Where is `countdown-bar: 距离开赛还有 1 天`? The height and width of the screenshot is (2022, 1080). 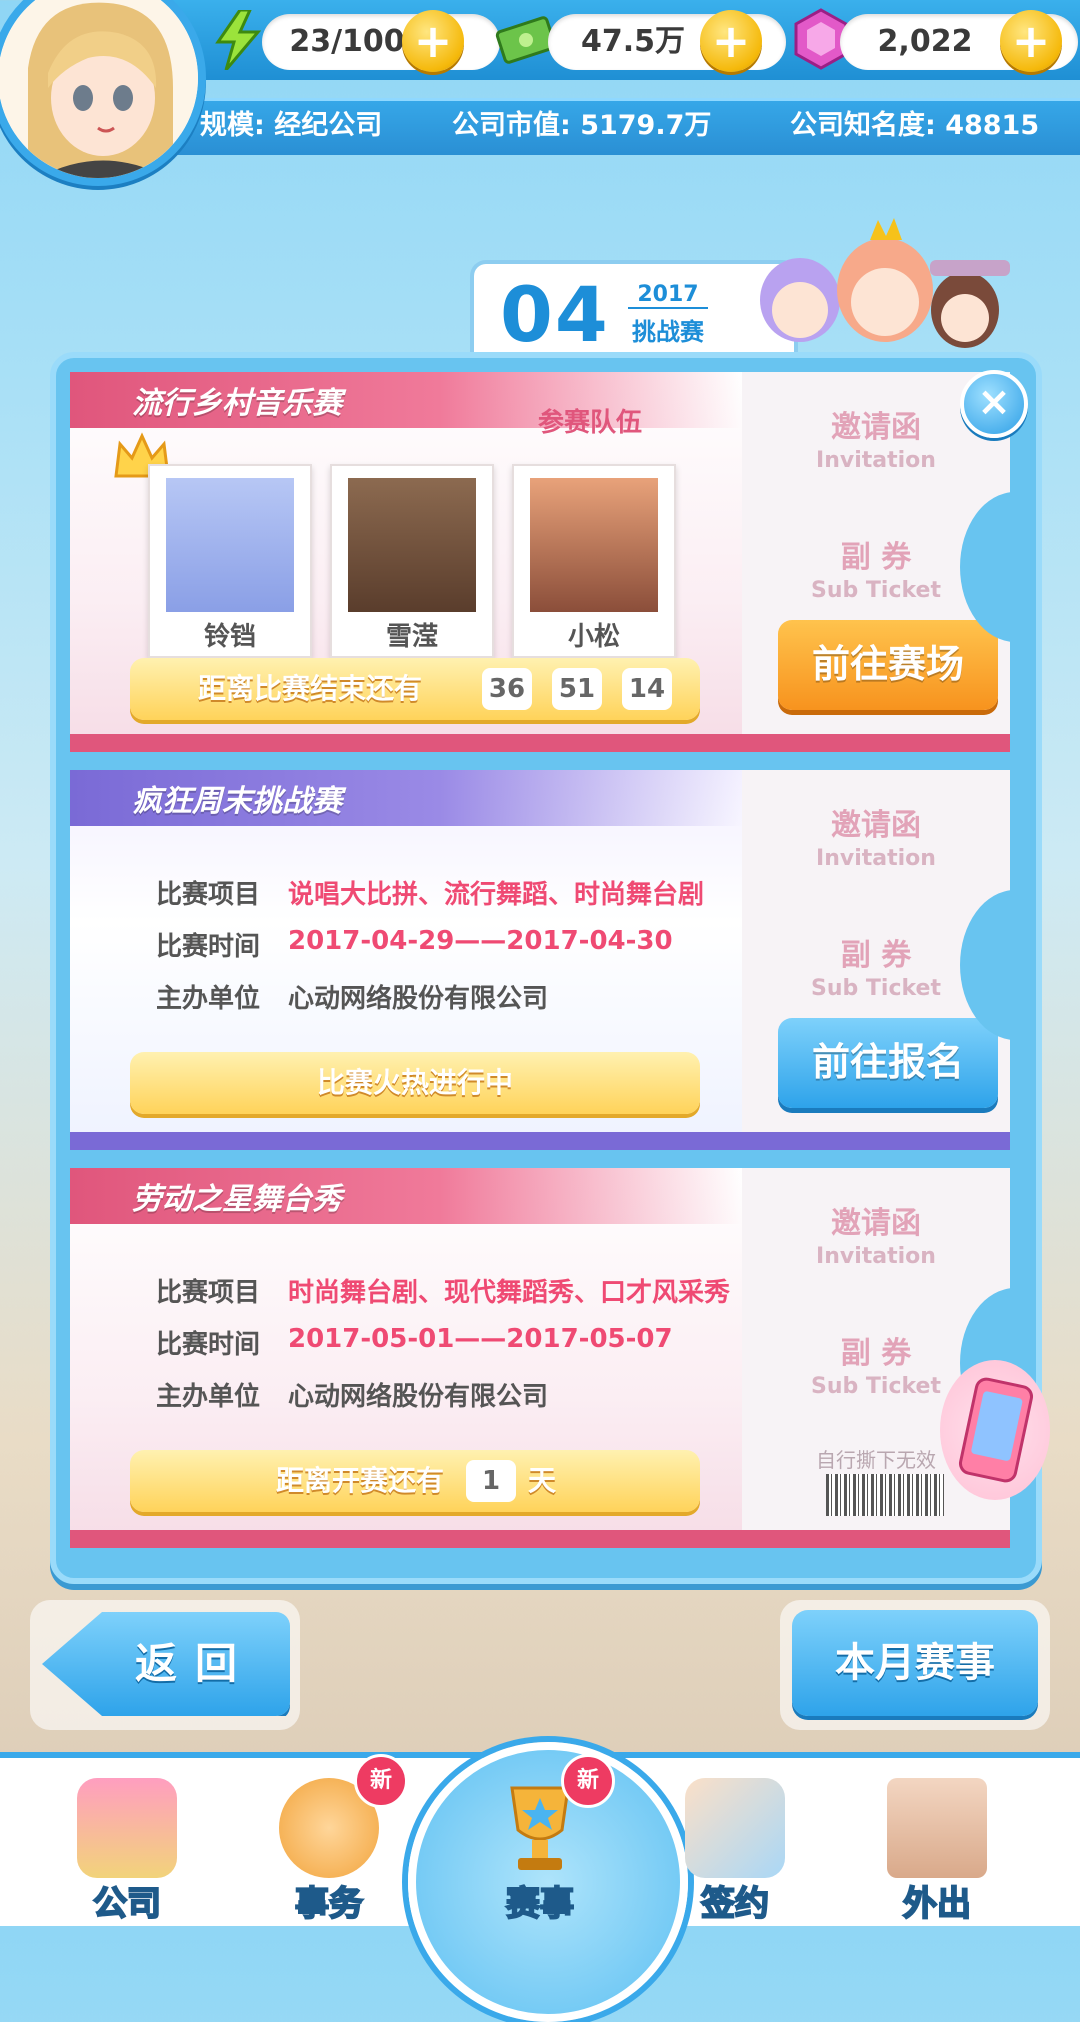 countdown-bar: 距离开赛还有 1 天 is located at coordinates (415, 1481).